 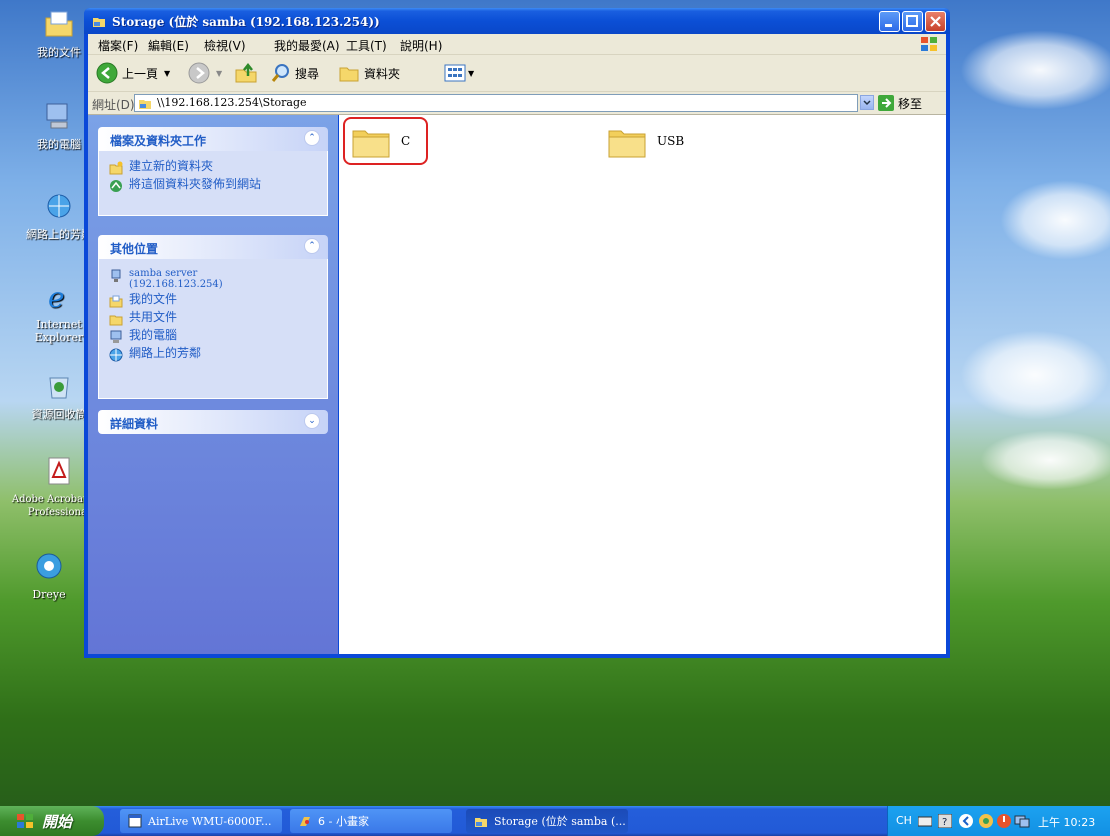 I want to click on folders-label: 資料夾, so click(x=382, y=73).